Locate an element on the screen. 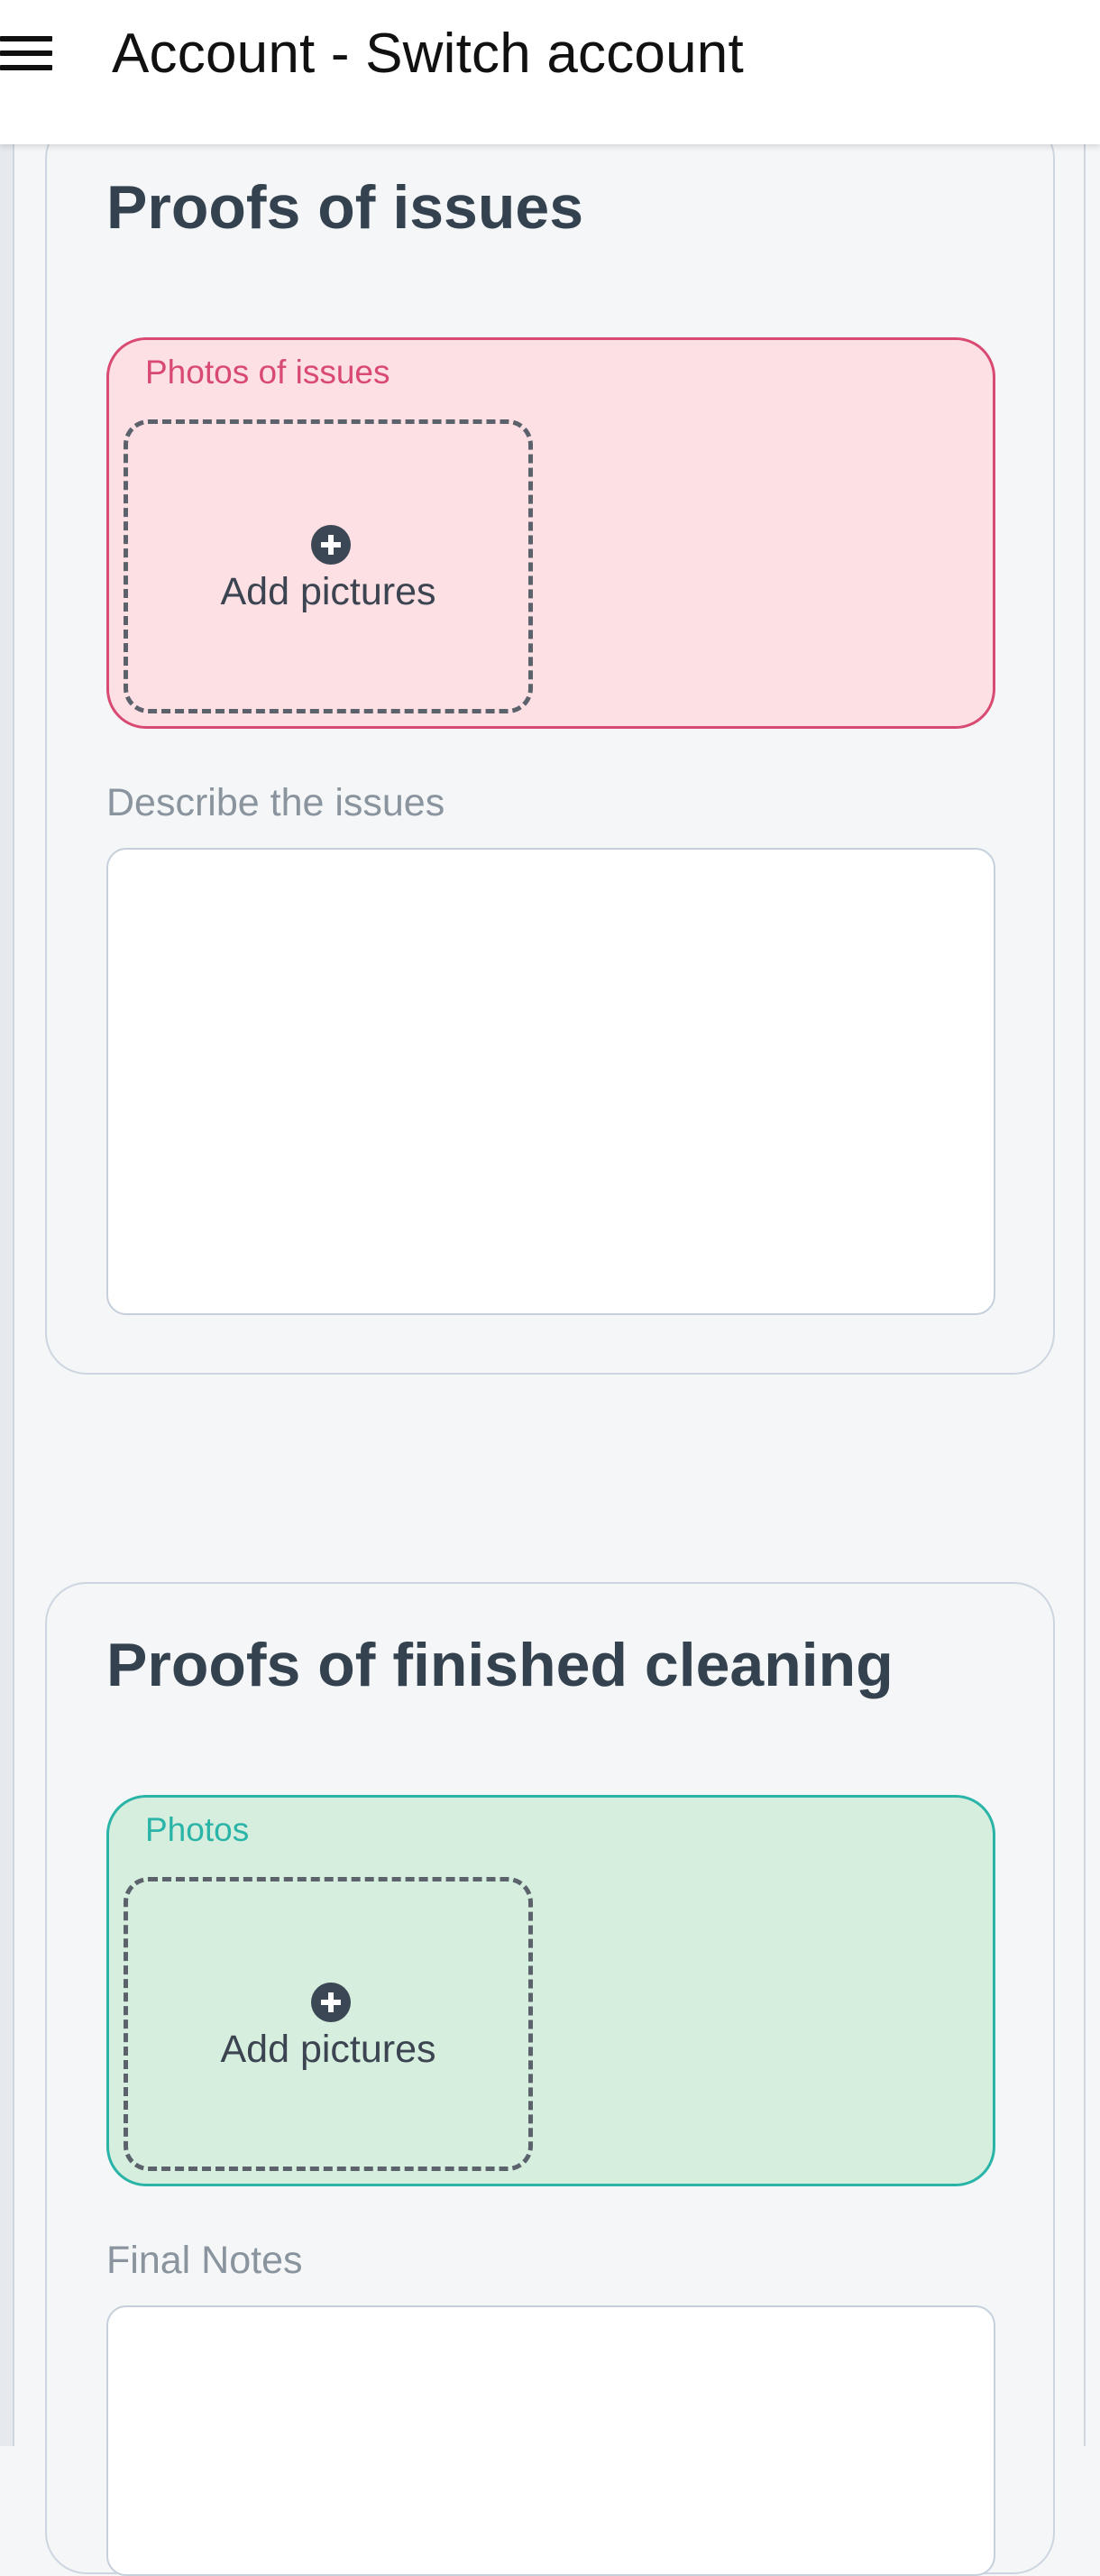  describe-issues-textarea is located at coordinates (551, 1081).